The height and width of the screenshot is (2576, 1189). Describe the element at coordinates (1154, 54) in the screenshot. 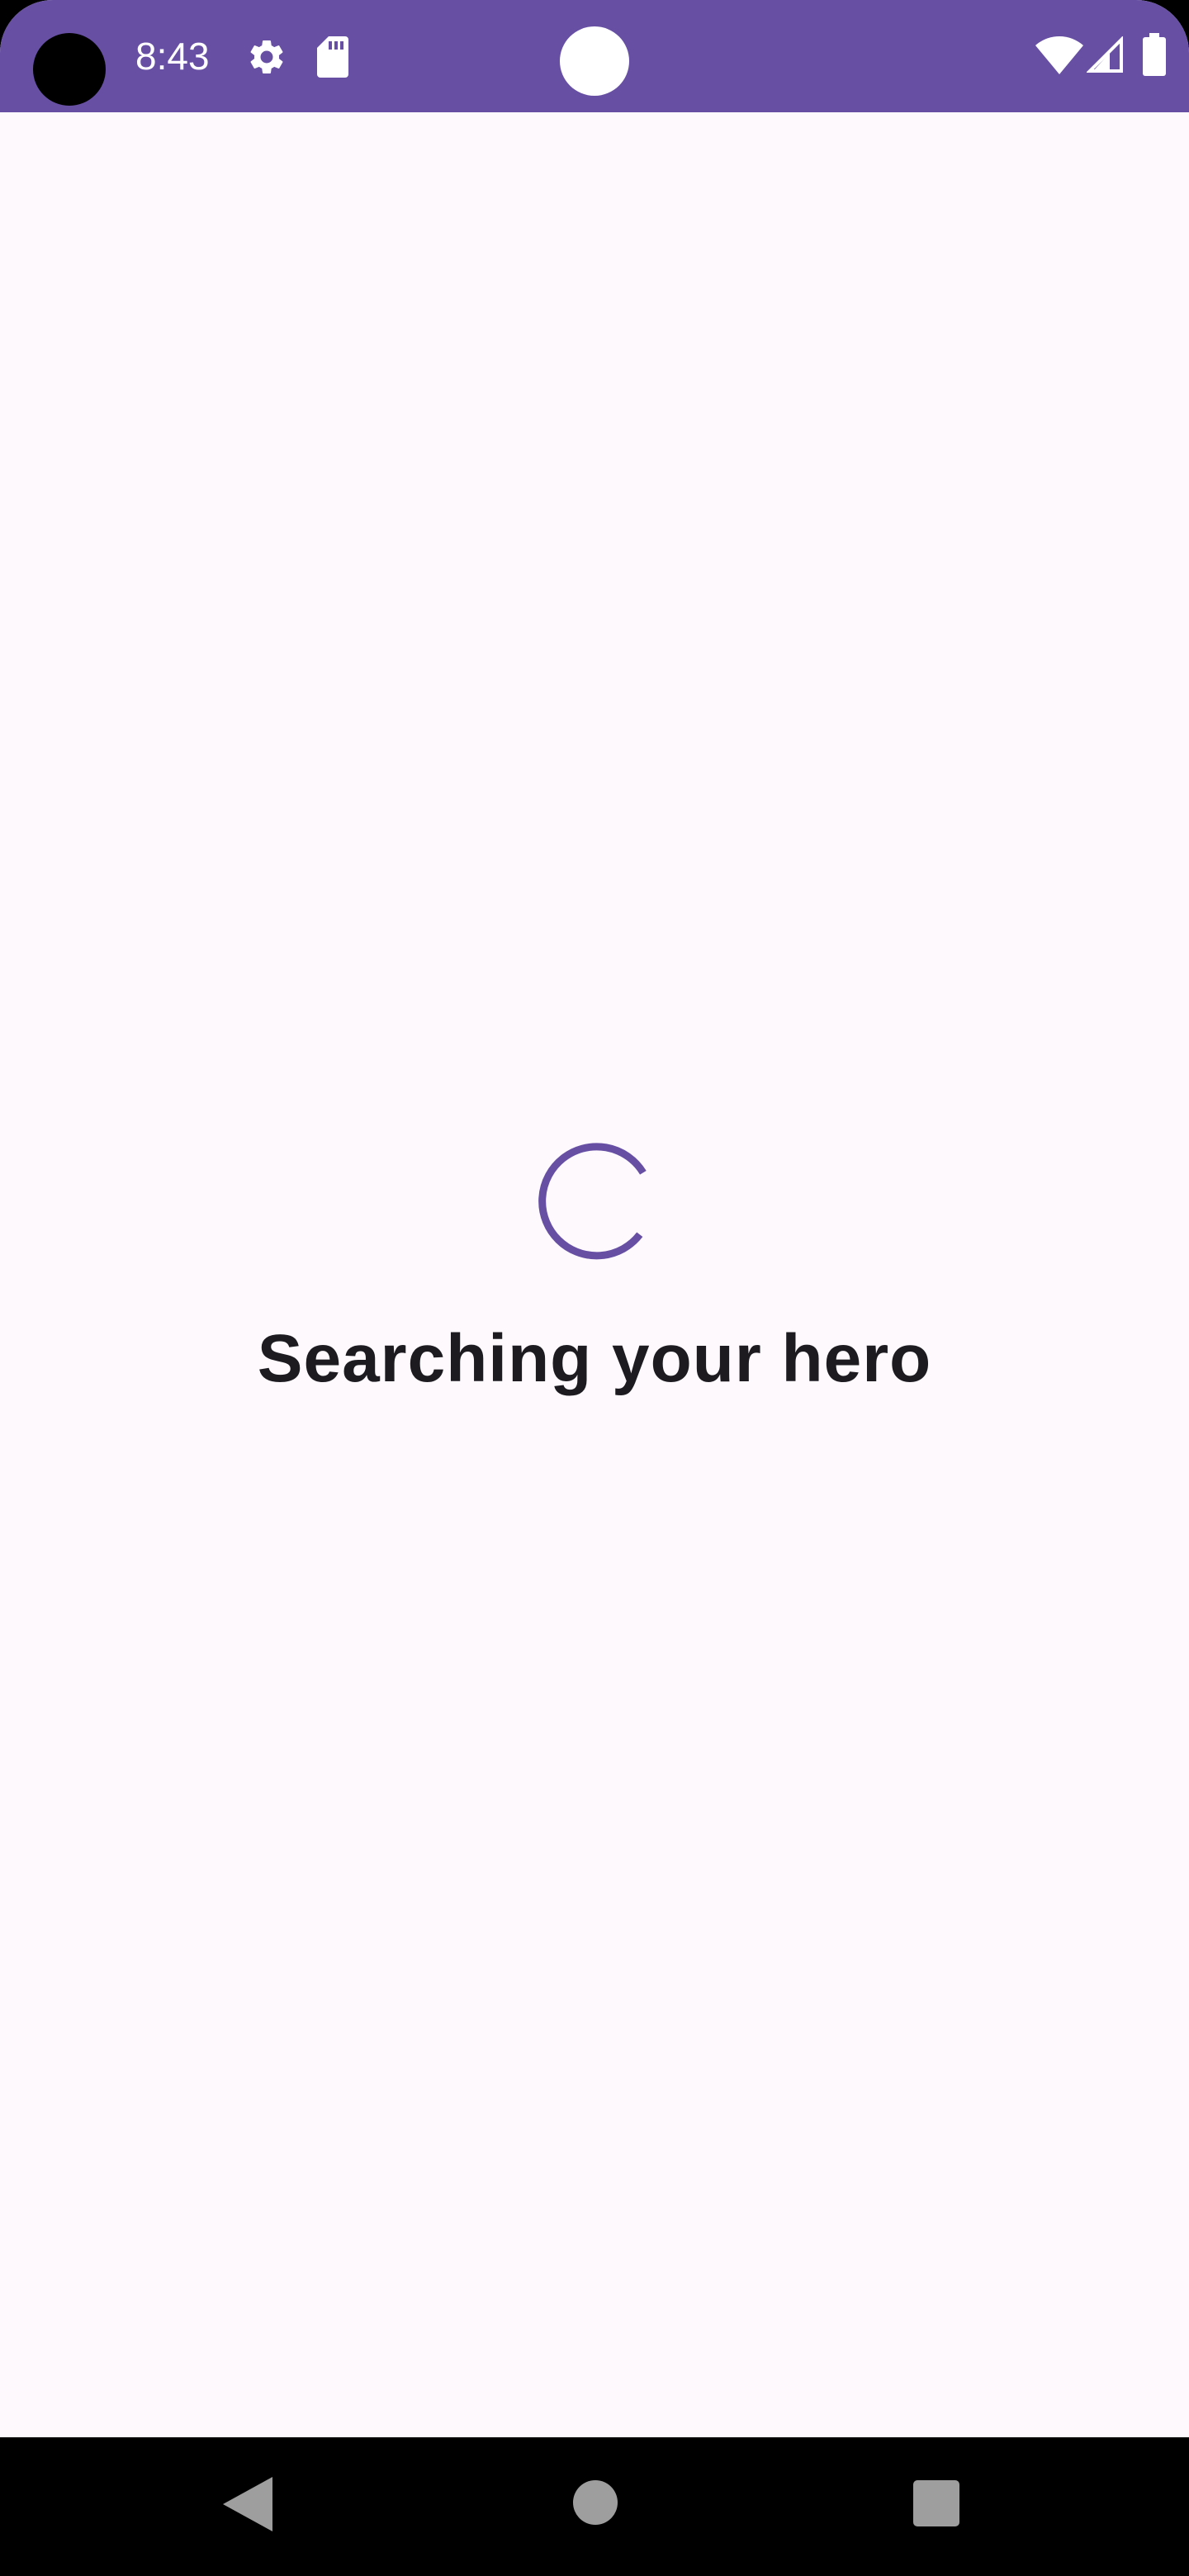

I see `battery-icon` at that location.